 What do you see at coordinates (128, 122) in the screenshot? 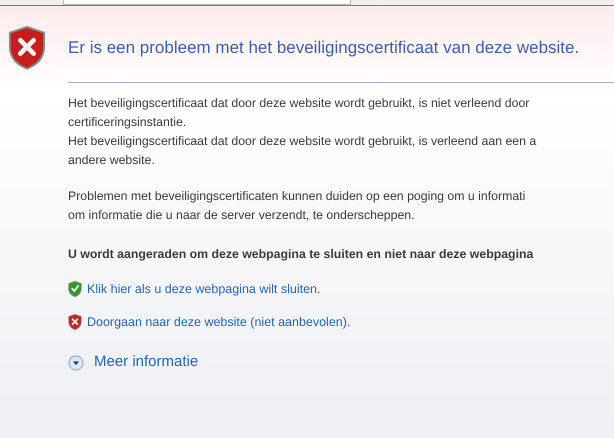
I see `paragraph-line: certificeringsinstantie.` at bounding box center [128, 122].